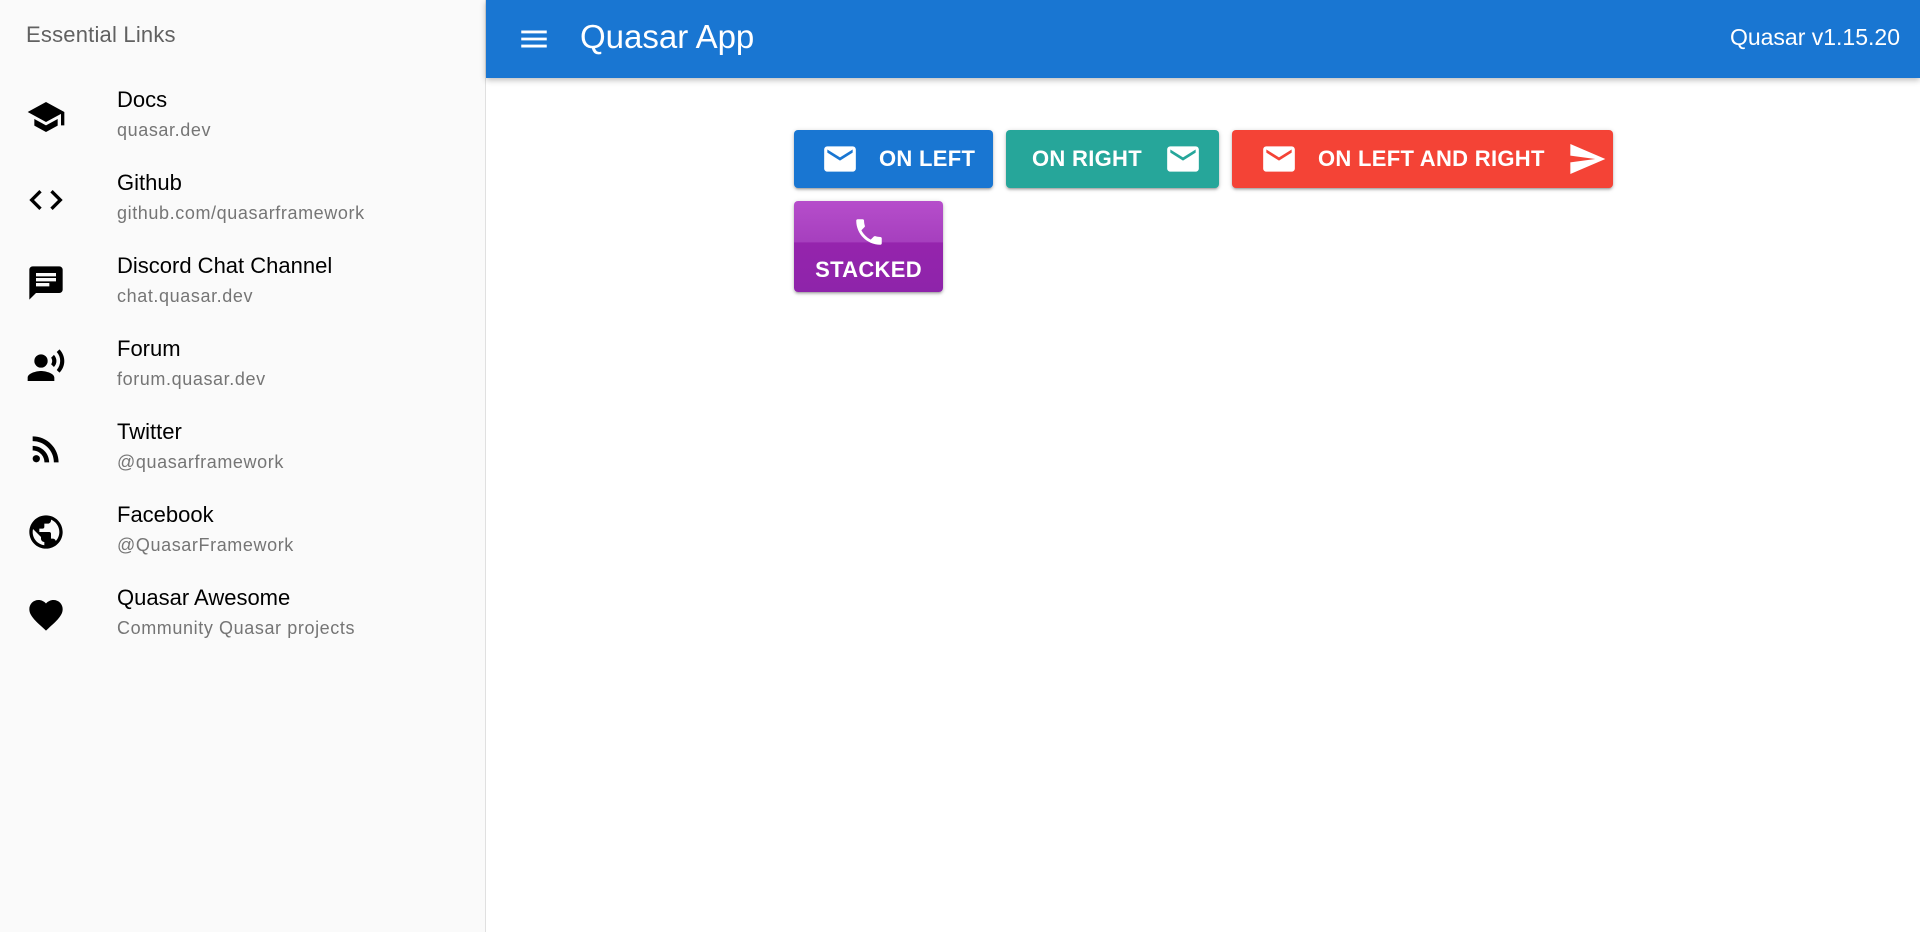  Describe the element at coordinates (242, 283) in the screenshot. I see `link-discord: Discord Chat Channel chat.quasar.dev` at that location.